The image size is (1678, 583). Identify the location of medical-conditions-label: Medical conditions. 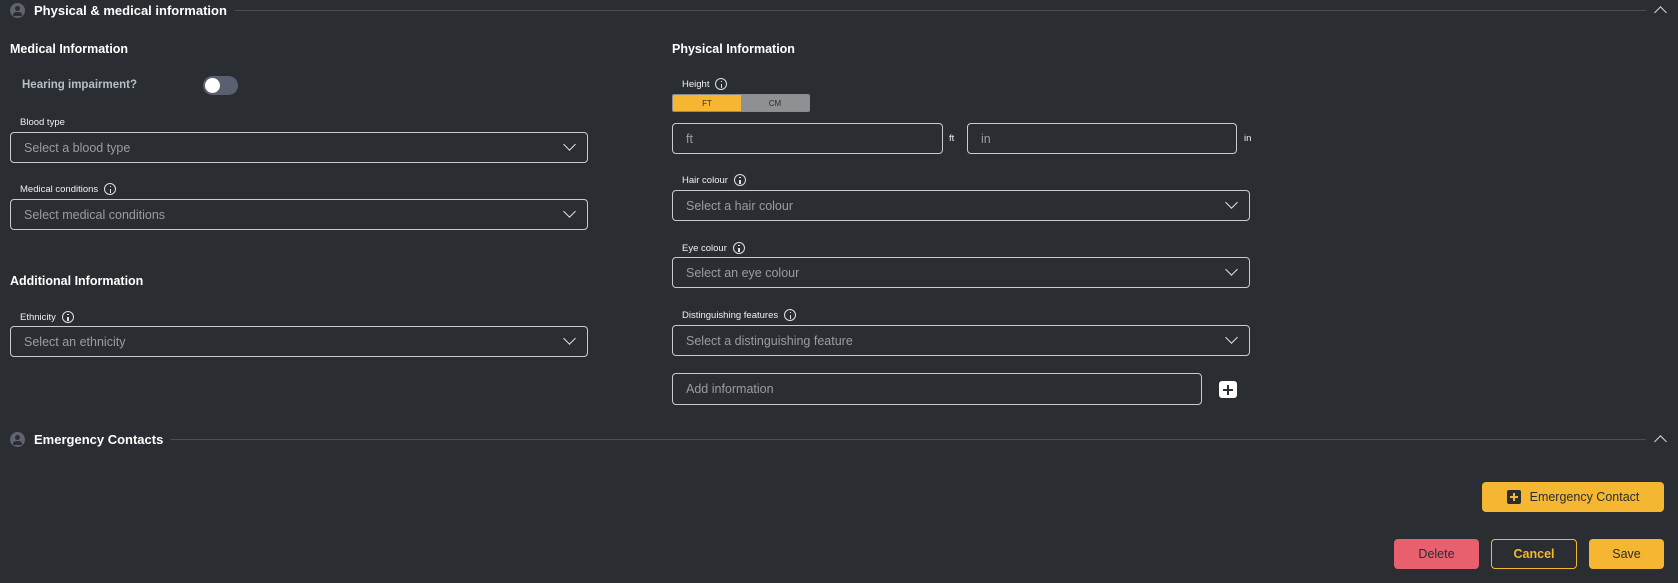
(68, 189).